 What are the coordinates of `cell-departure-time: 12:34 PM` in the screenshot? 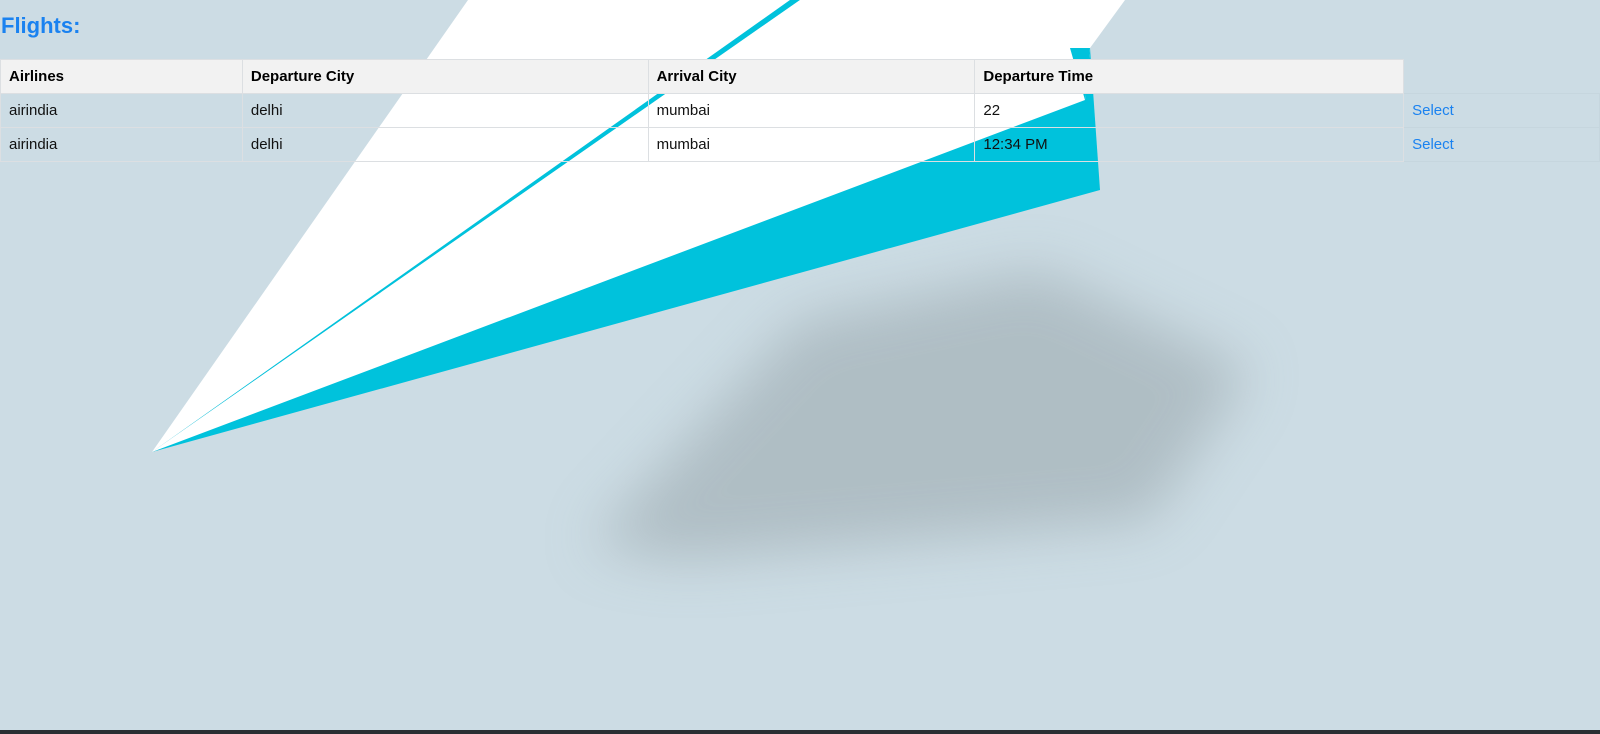 It's located at (1189, 144).